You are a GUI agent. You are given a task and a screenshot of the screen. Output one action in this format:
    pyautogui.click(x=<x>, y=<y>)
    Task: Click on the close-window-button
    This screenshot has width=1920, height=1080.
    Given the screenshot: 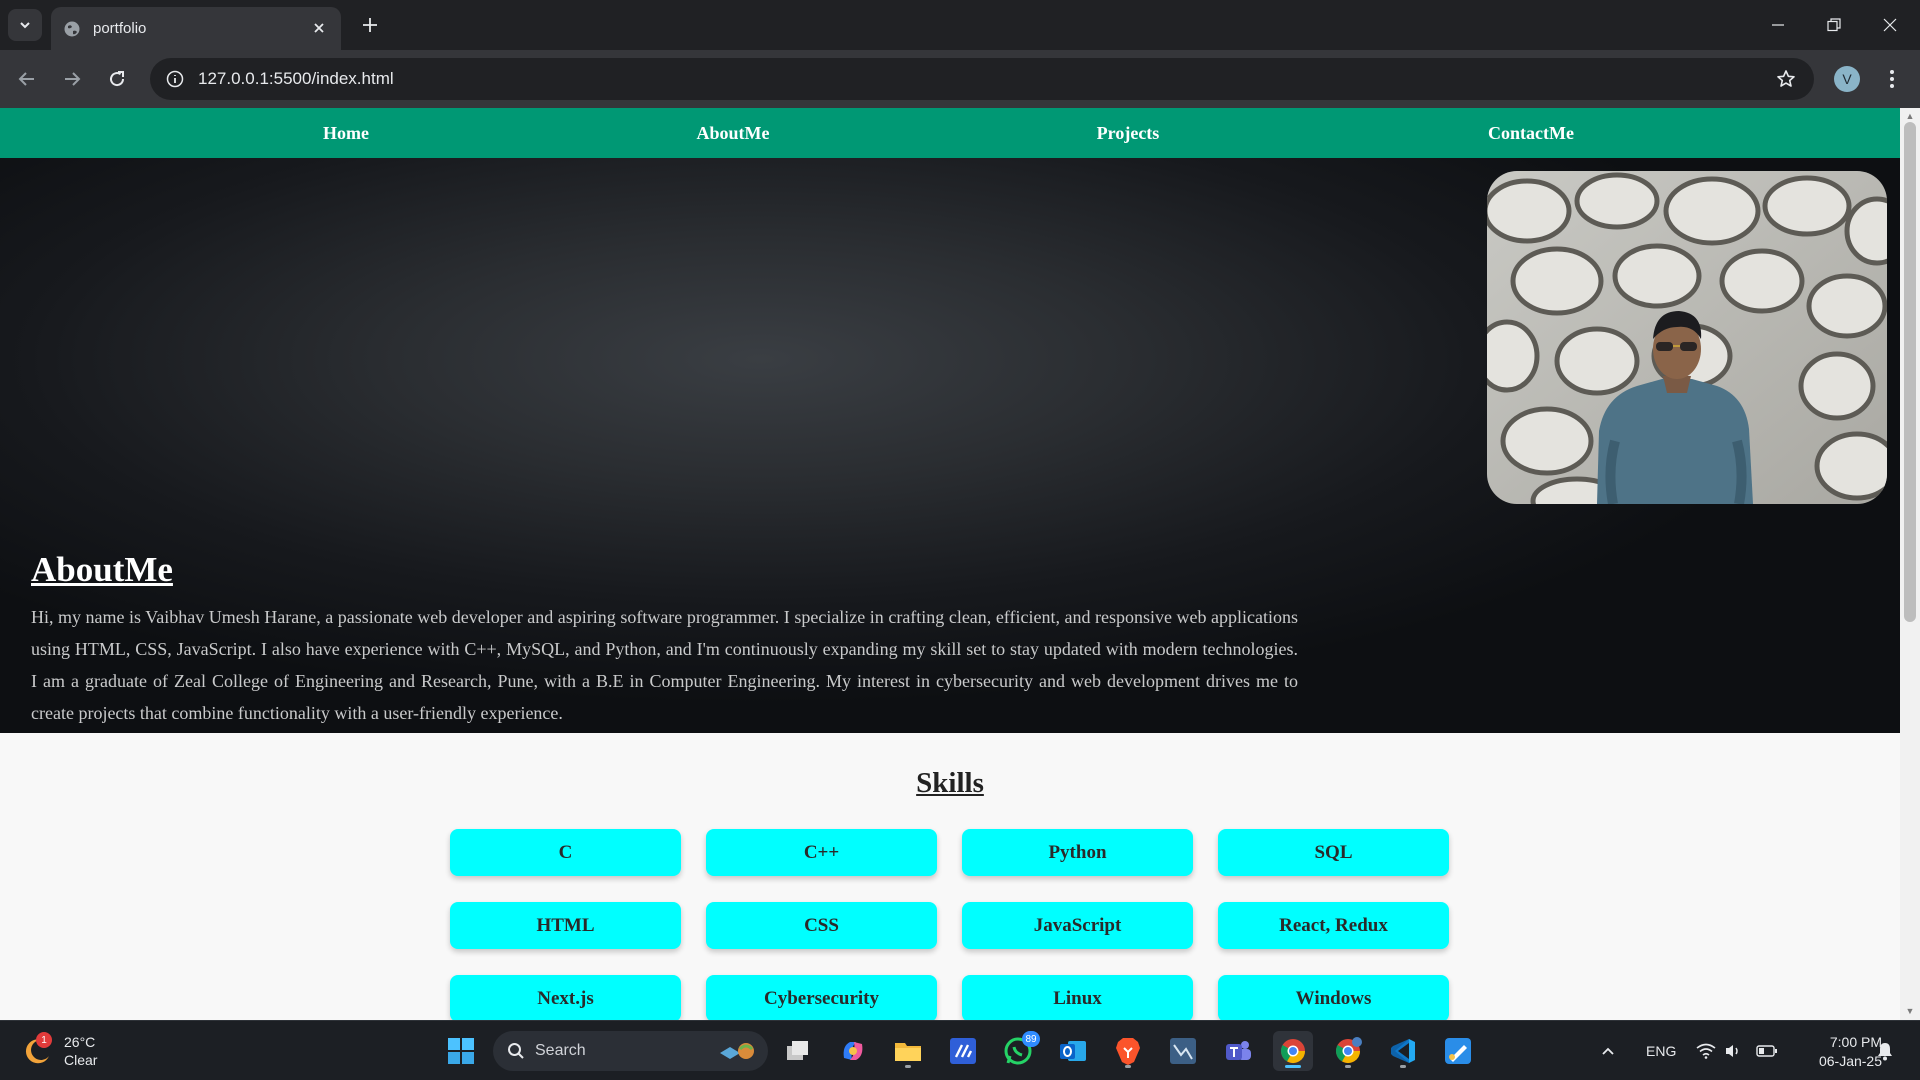 What is the action you would take?
    pyautogui.click(x=1890, y=25)
    